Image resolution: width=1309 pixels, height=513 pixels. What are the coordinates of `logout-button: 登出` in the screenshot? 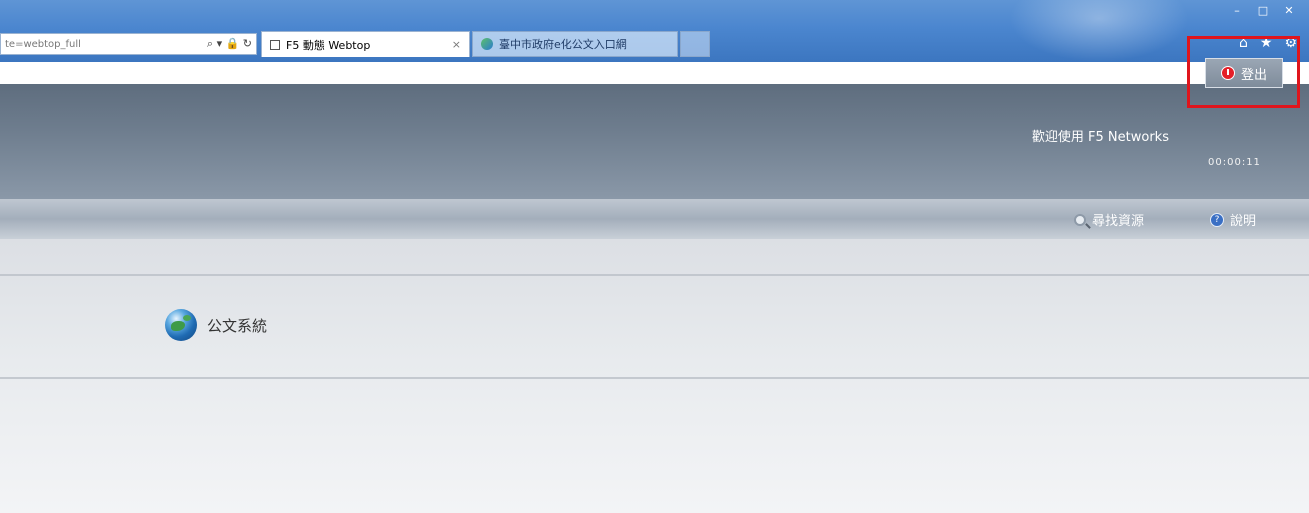 It's located at (1244, 73).